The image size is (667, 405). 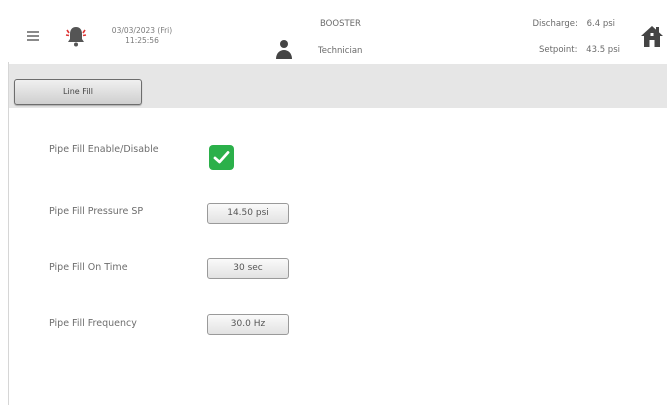 What do you see at coordinates (33, 36) in the screenshot?
I see `menu-icon` at bounding box center [33, 36].